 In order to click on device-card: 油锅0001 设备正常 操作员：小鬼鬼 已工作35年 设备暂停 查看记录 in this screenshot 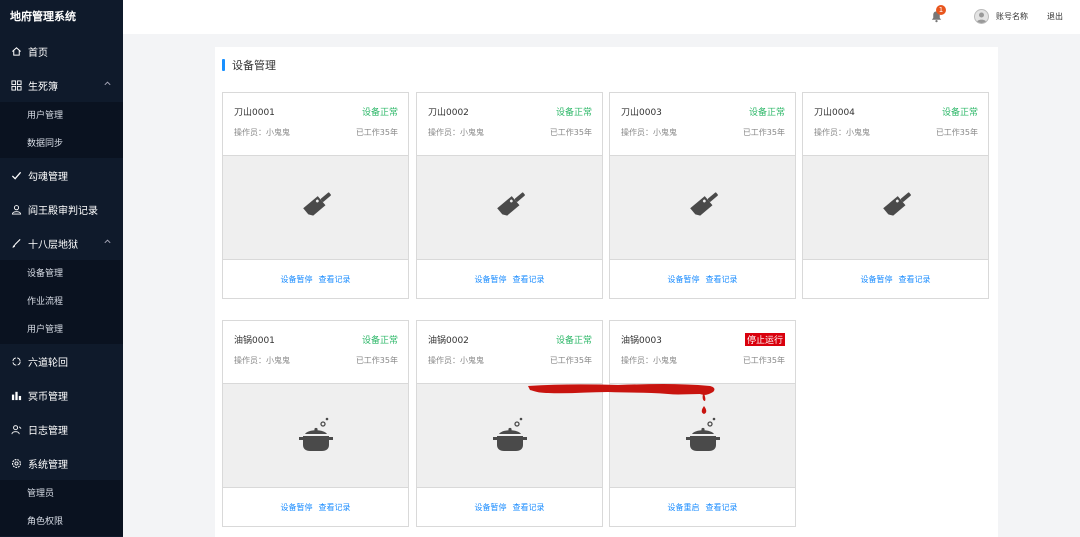, I will do `click(315, 423)`.